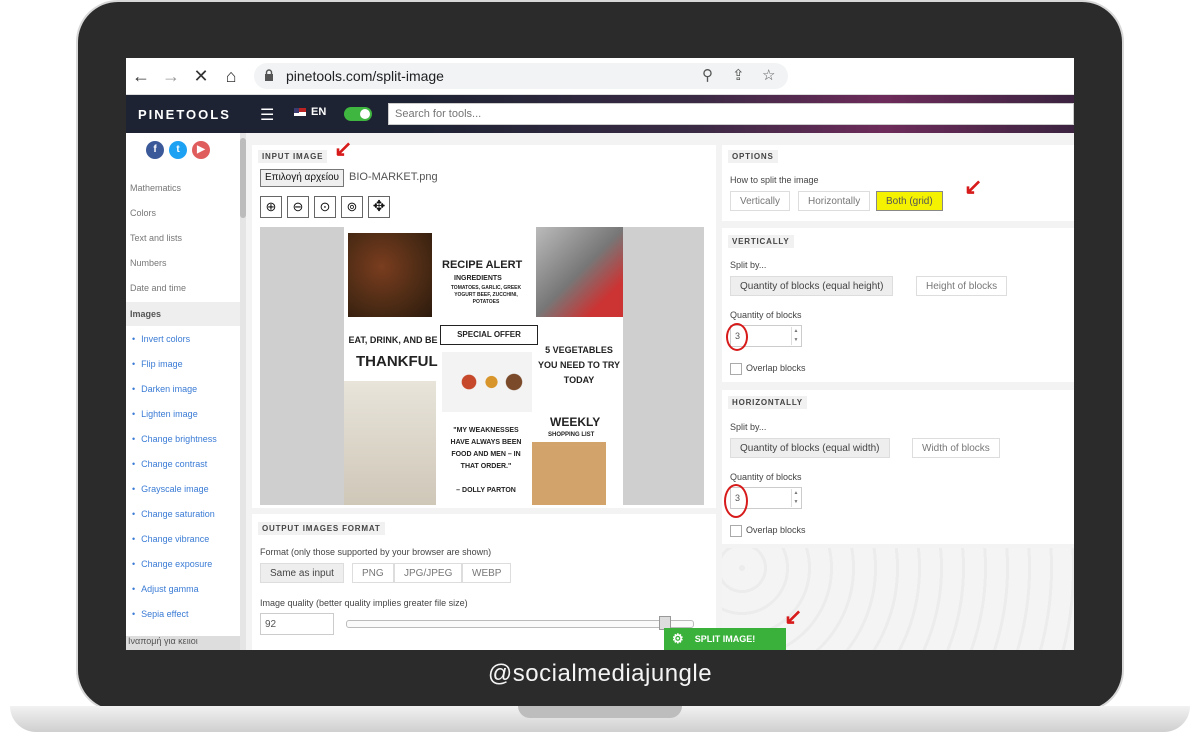  Describe the element at coordinates (575, 422) in the screenshot. I see `poster-weekly: WEEKLY` at that location.